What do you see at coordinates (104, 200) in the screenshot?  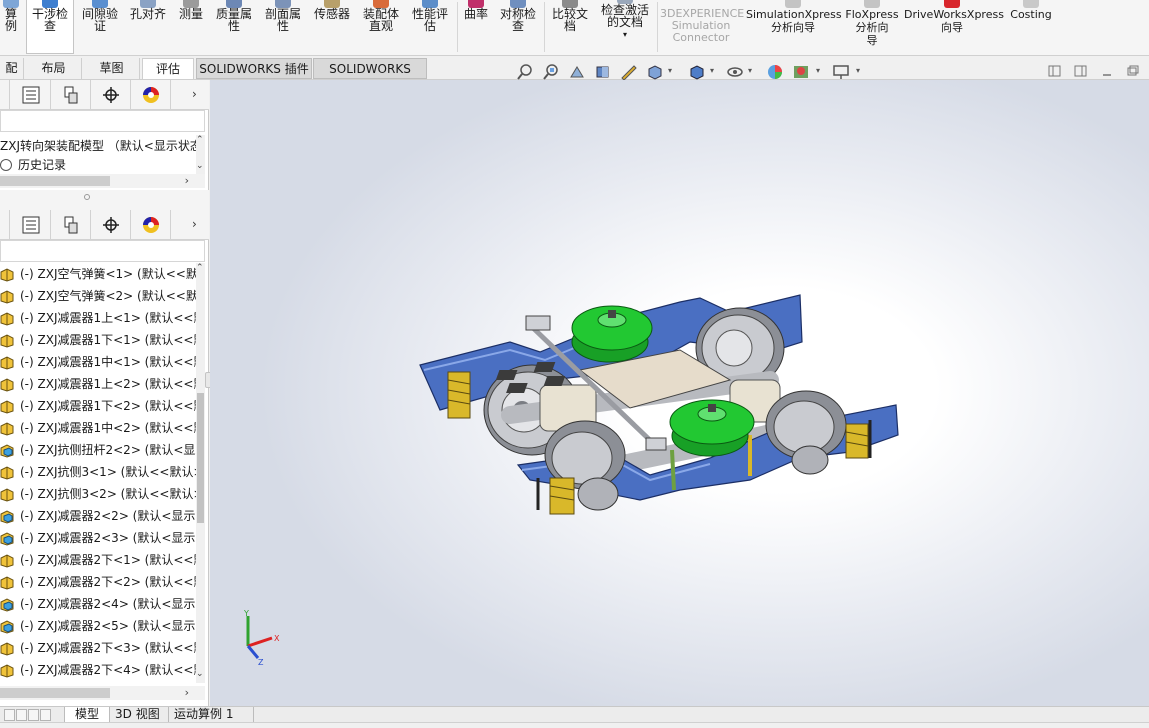 I see `panel-splitter` at bounding box center [104, 200].